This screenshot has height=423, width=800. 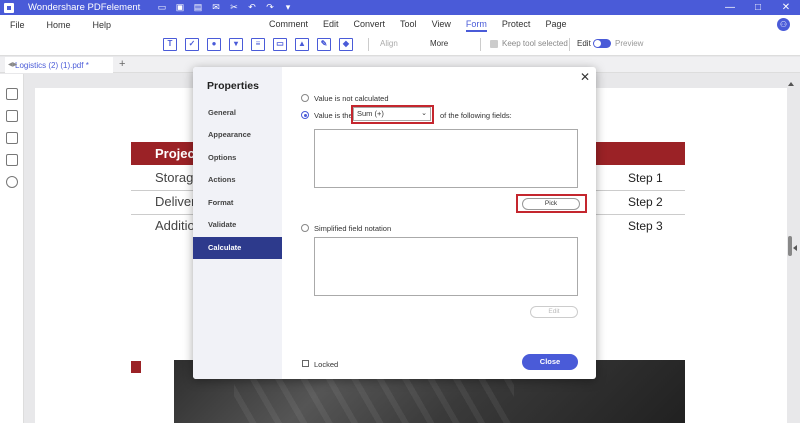 I want to click on keep-tool-selected-option: Keep tool selected, so click(x=529, y=43).